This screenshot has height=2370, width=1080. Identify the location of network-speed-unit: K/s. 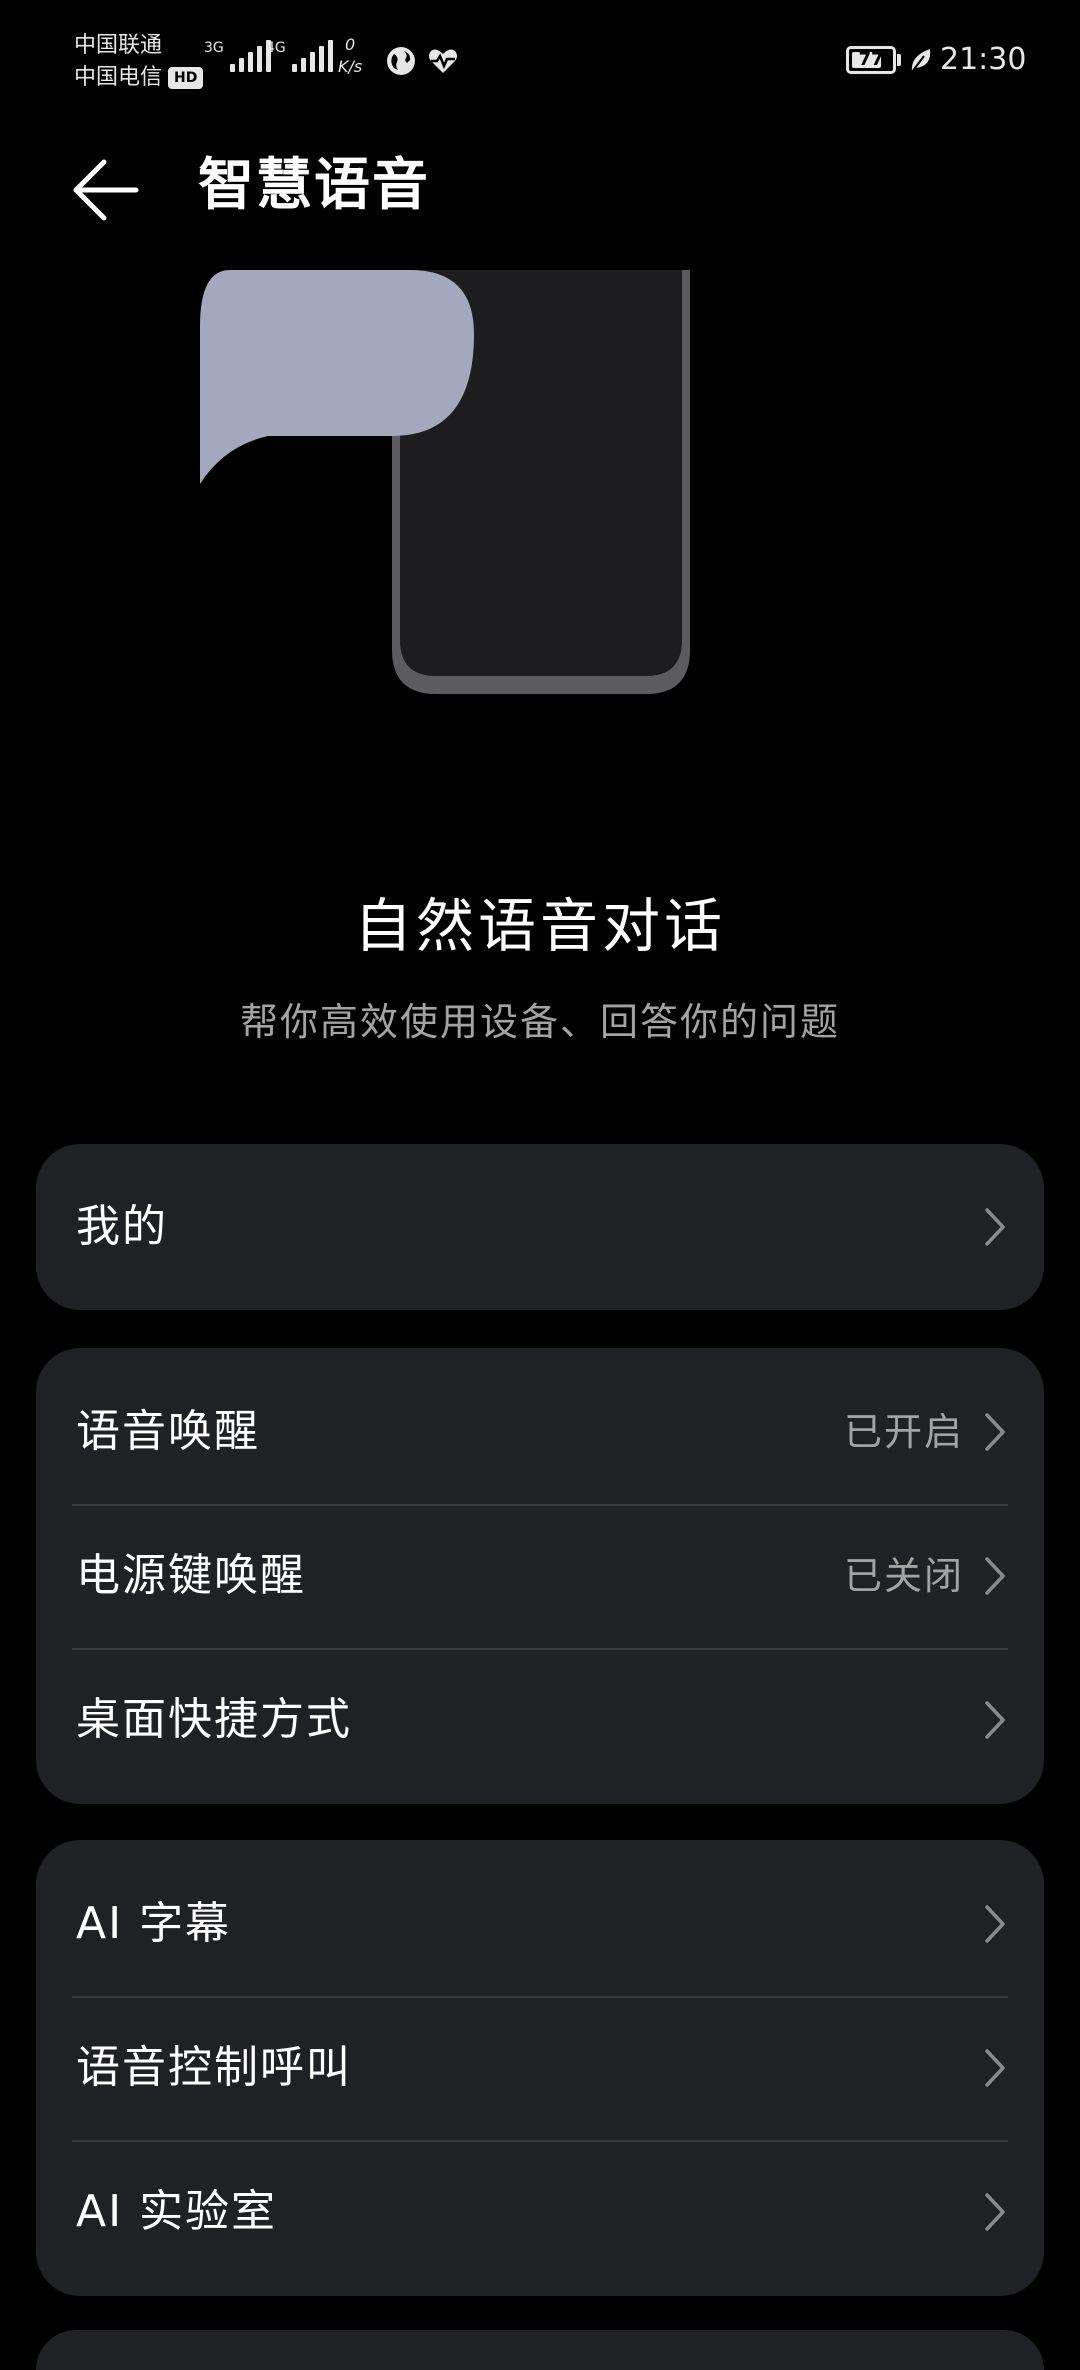
(350, 66).